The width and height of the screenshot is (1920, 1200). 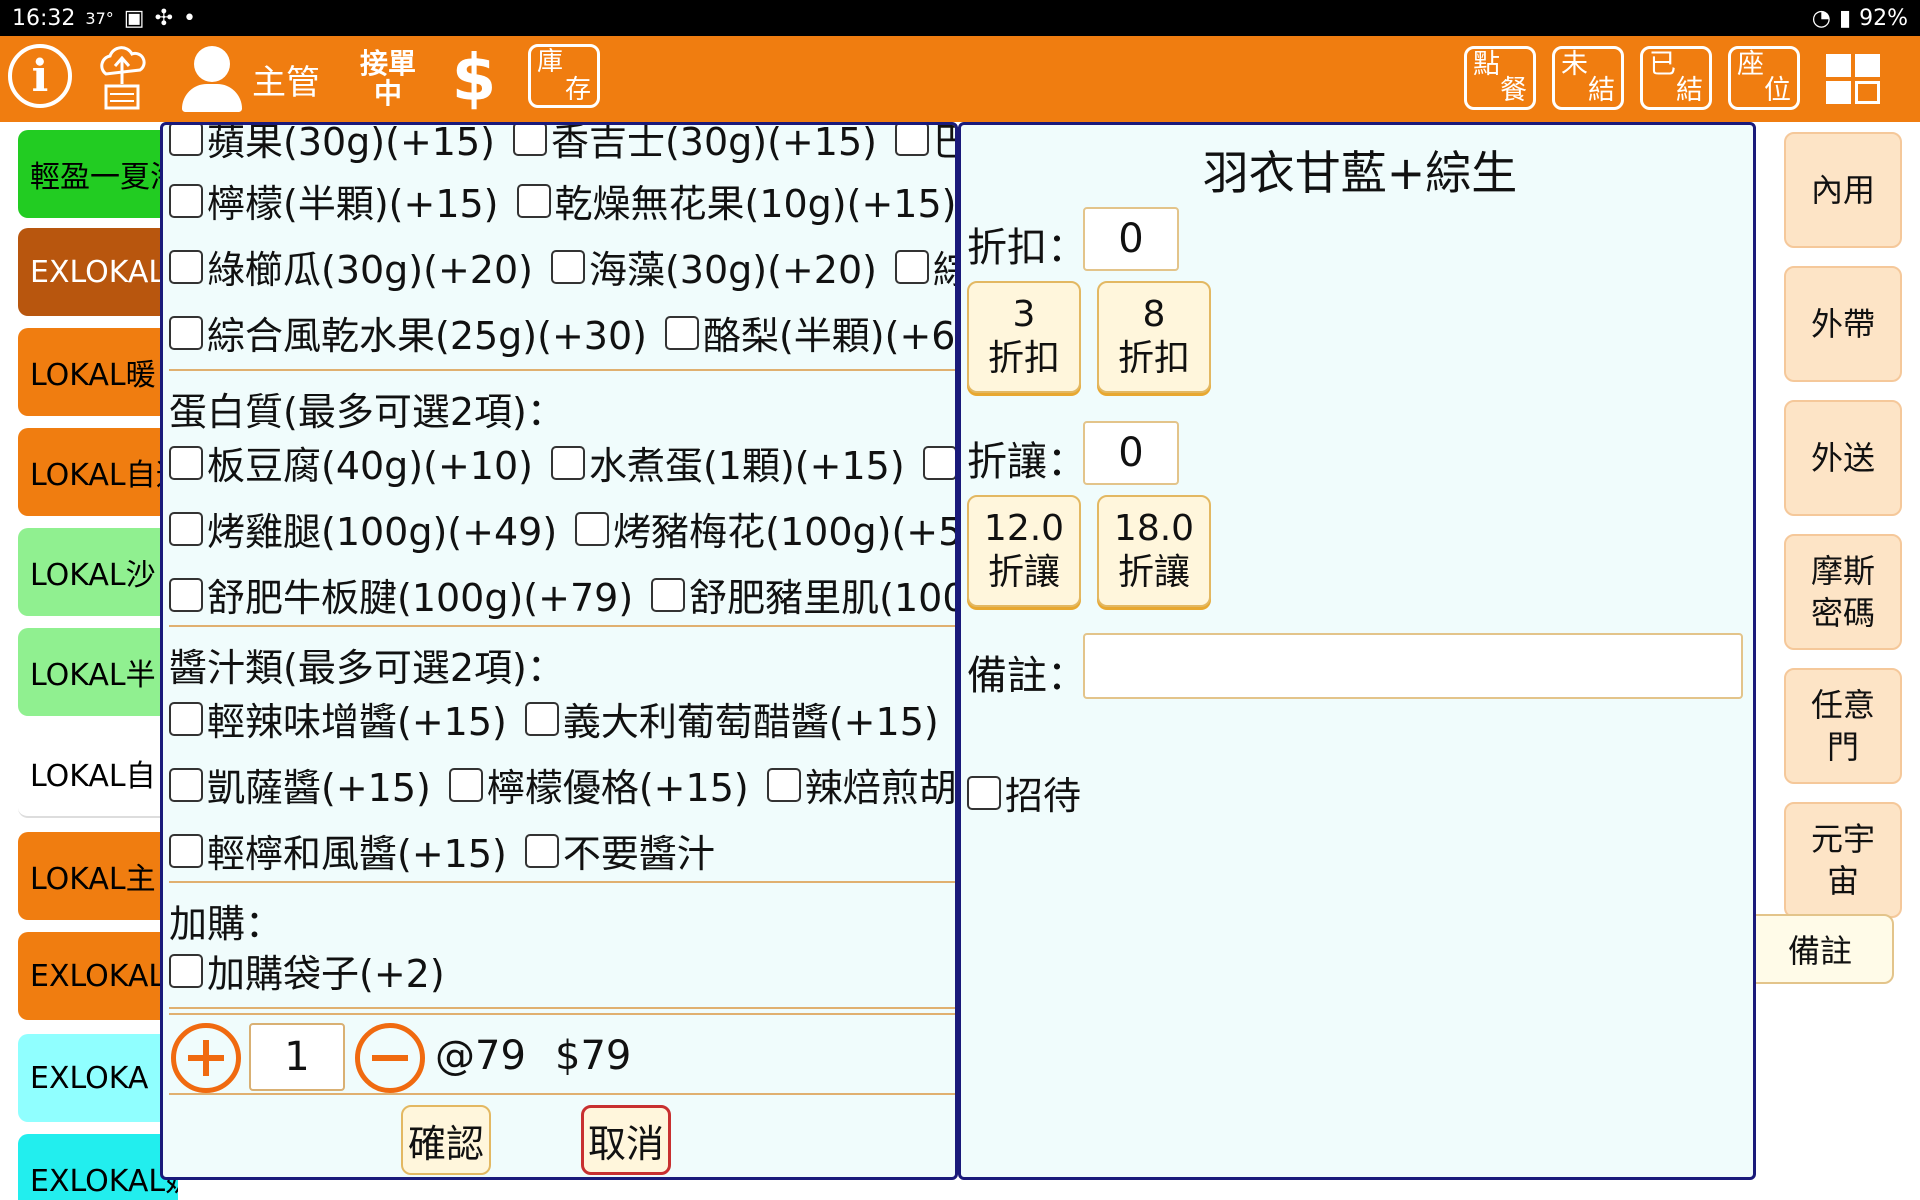 I want to click on cloud-upload-icon, so click(x=122, y=79).